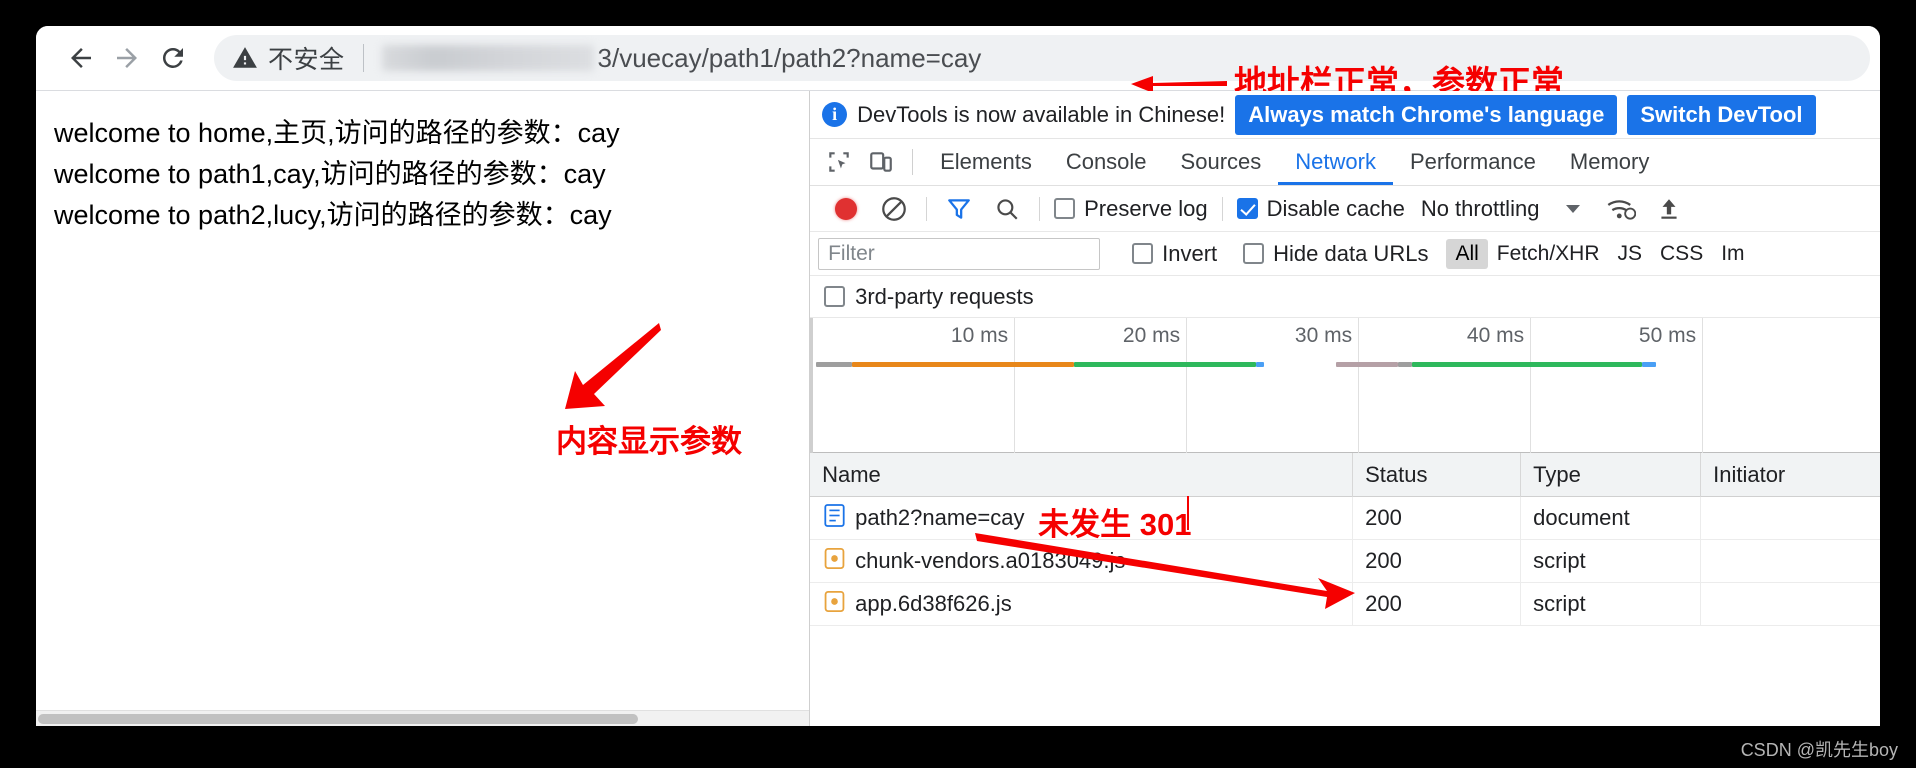 The width and height of the screenshot is (1916, 768). What do you see at coordinates (1437, 474) in the screenshot?
I see `column-header-status: Status` at bounding box center [1437, 474].